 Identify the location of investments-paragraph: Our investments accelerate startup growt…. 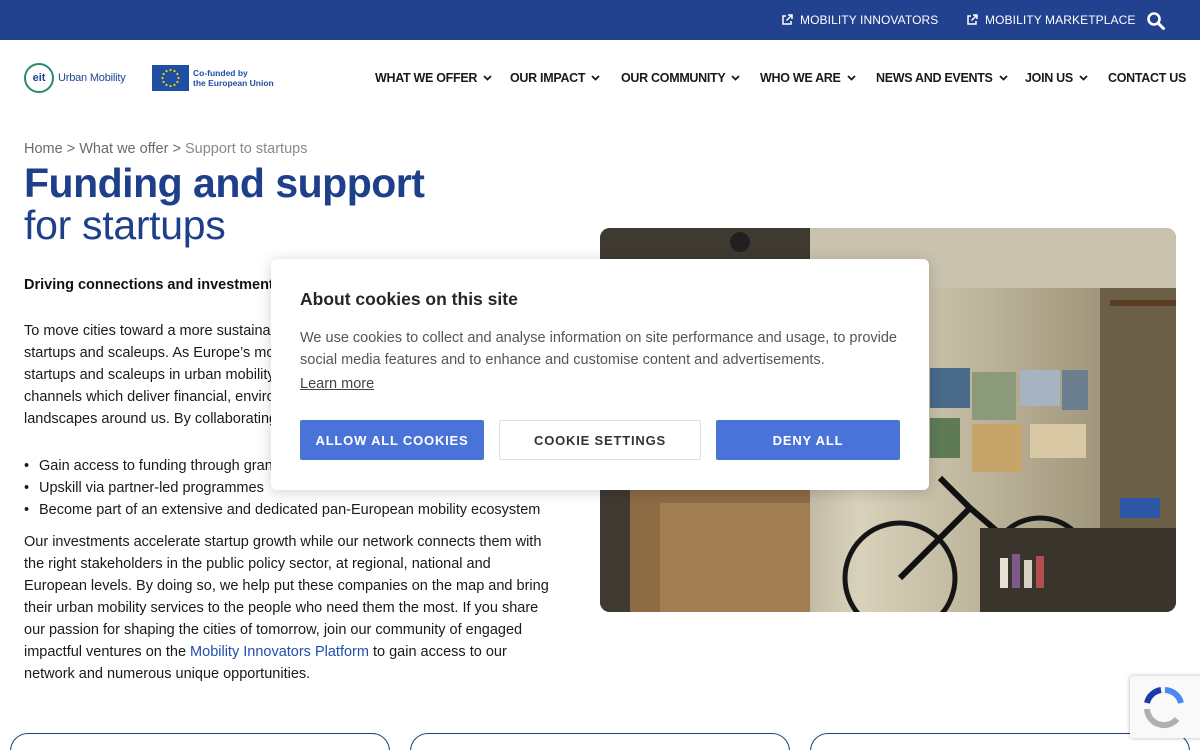
(286, 608).